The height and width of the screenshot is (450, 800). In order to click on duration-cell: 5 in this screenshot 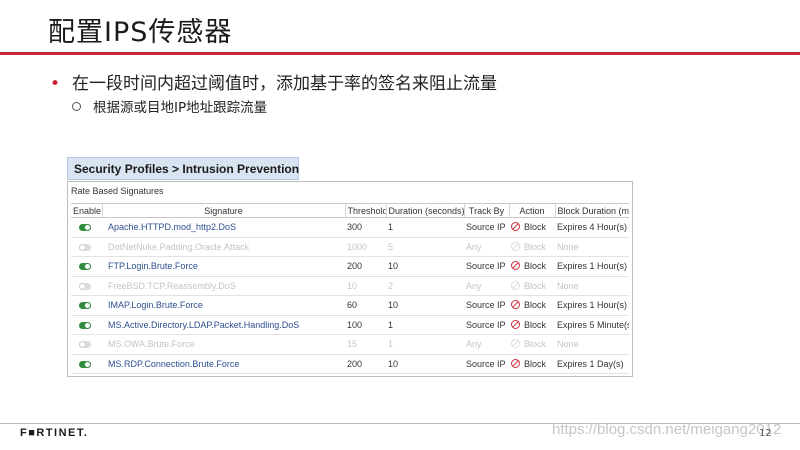, I will do `click(425, 247)`.